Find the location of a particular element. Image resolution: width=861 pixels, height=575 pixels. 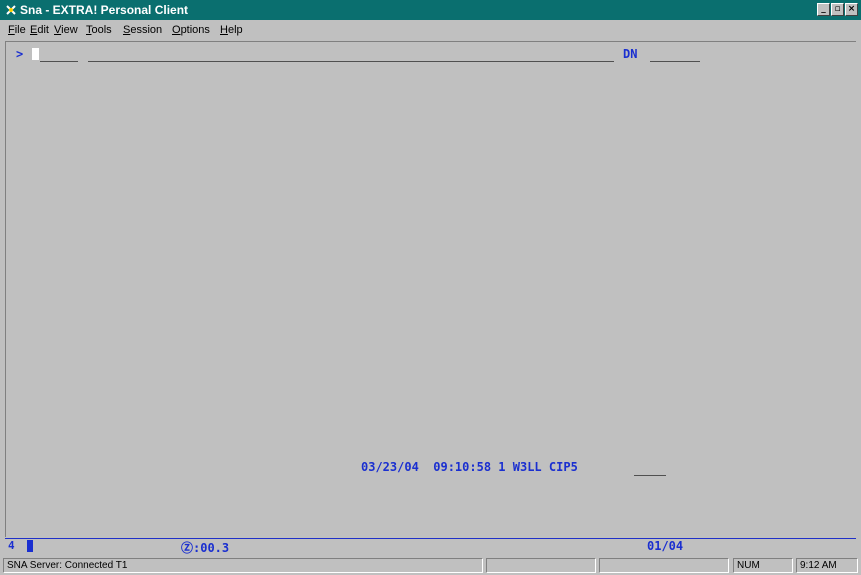

response-field is located at coordinates (650, 475).